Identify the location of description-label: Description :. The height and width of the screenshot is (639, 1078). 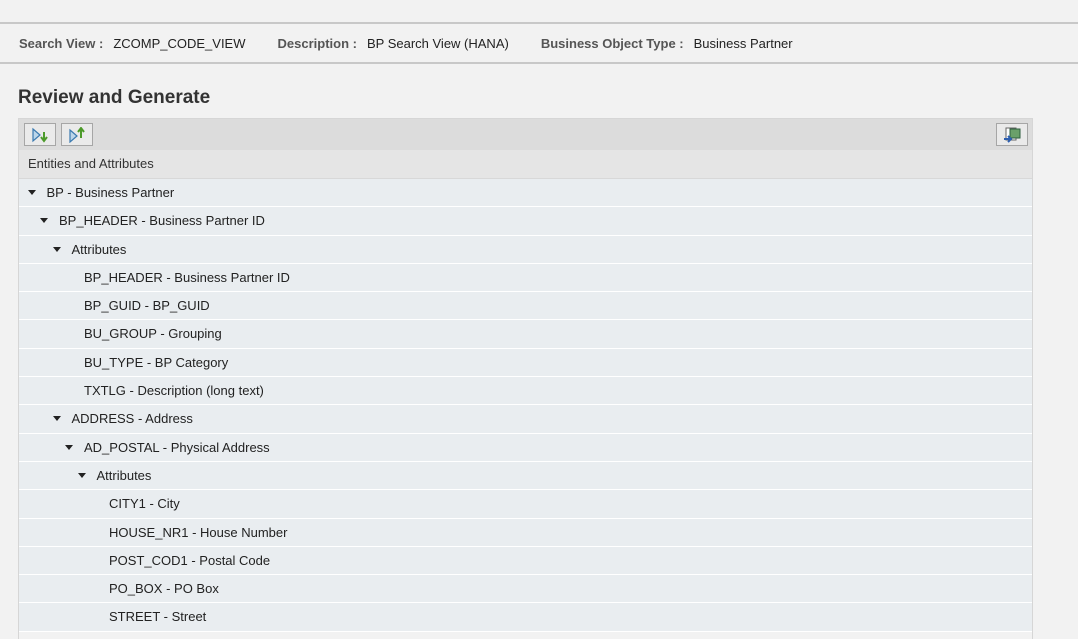
(317, 43).